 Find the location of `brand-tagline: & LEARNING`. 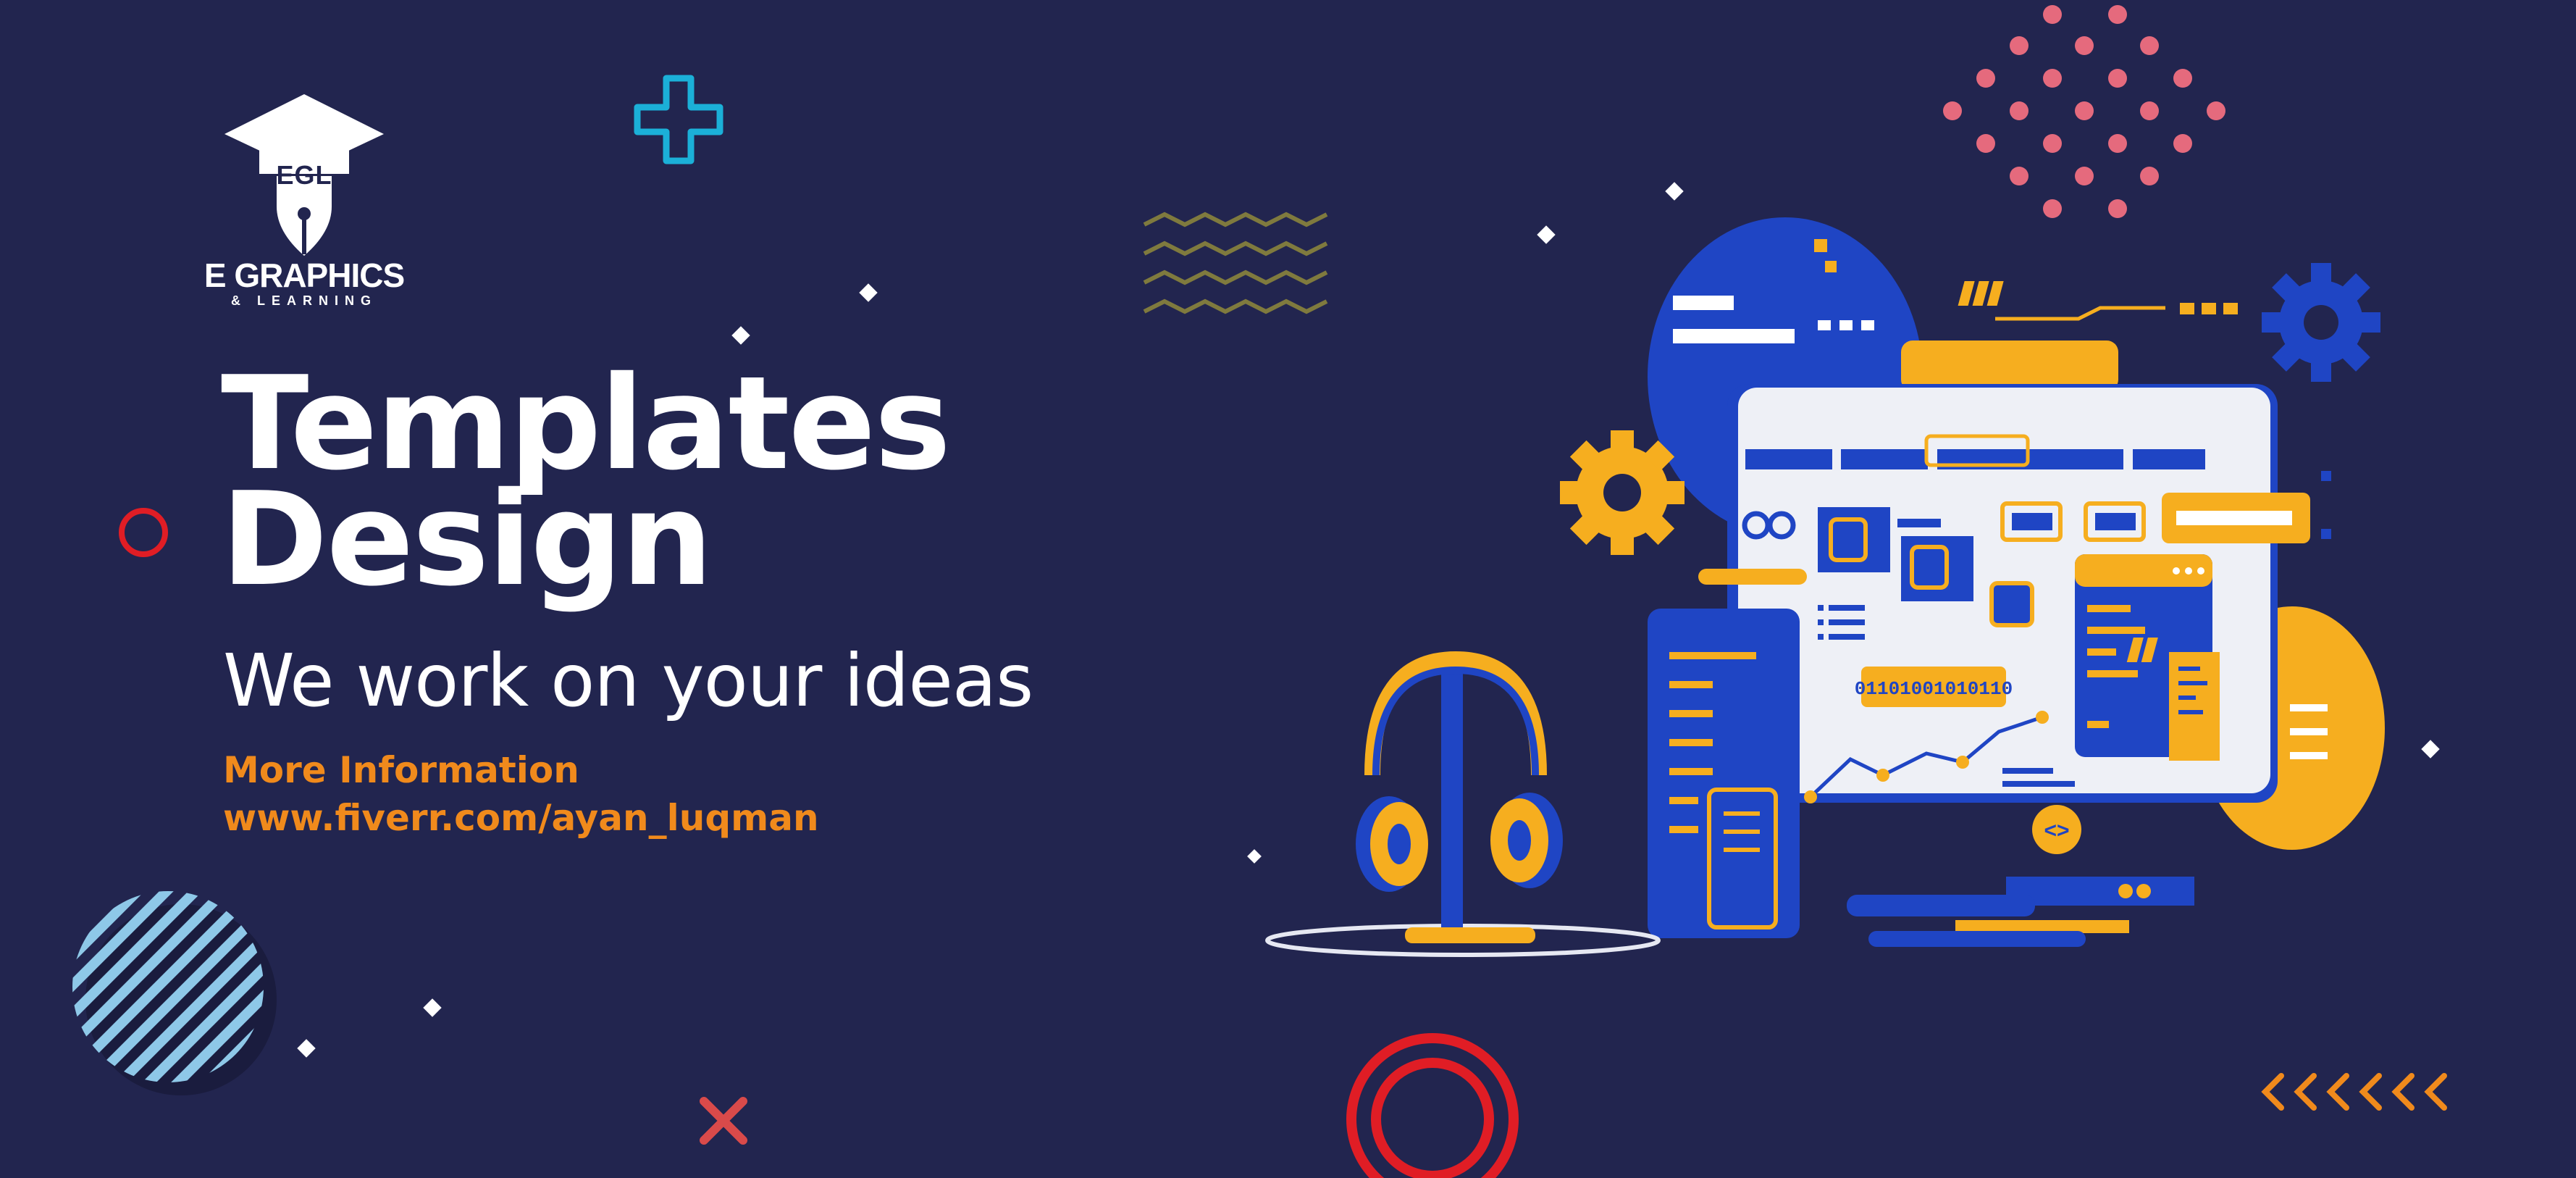

brand-tagline: & LEARNING is located at coordinates (304, 300).